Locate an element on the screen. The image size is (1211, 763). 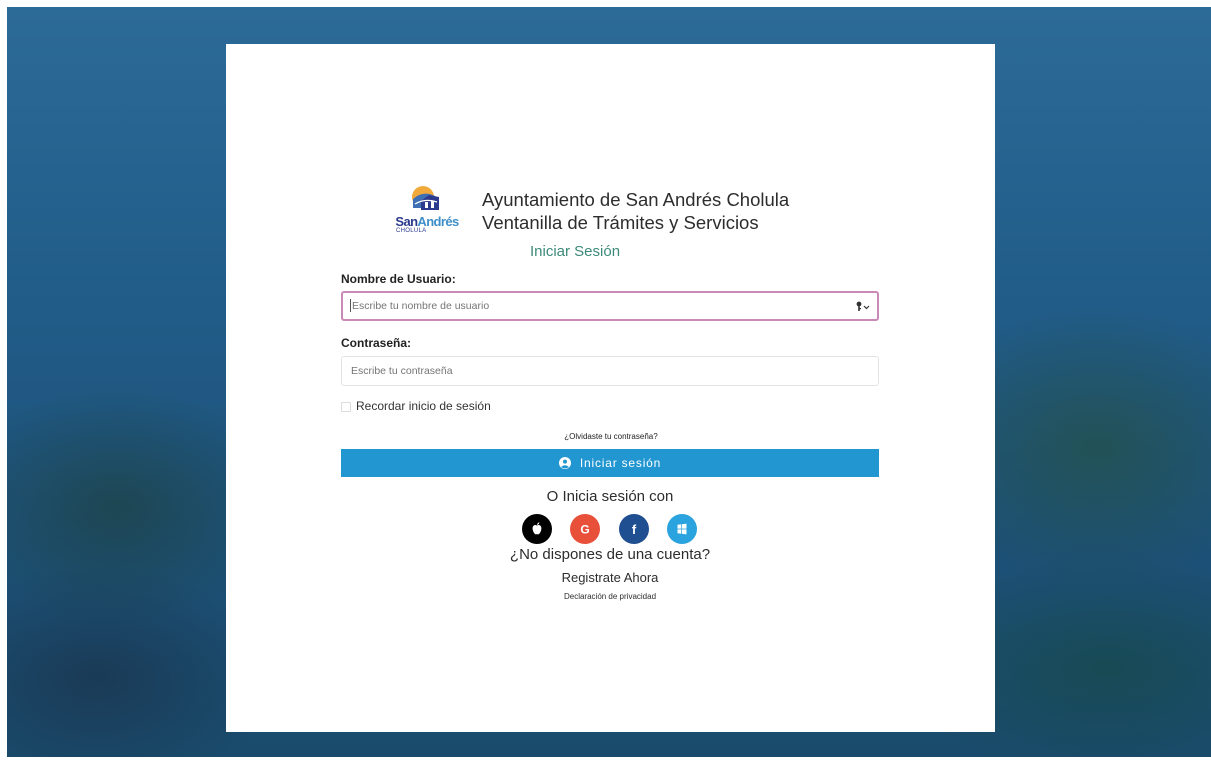
register-link: Registrate Ahora is located at coordinates (610, 577).